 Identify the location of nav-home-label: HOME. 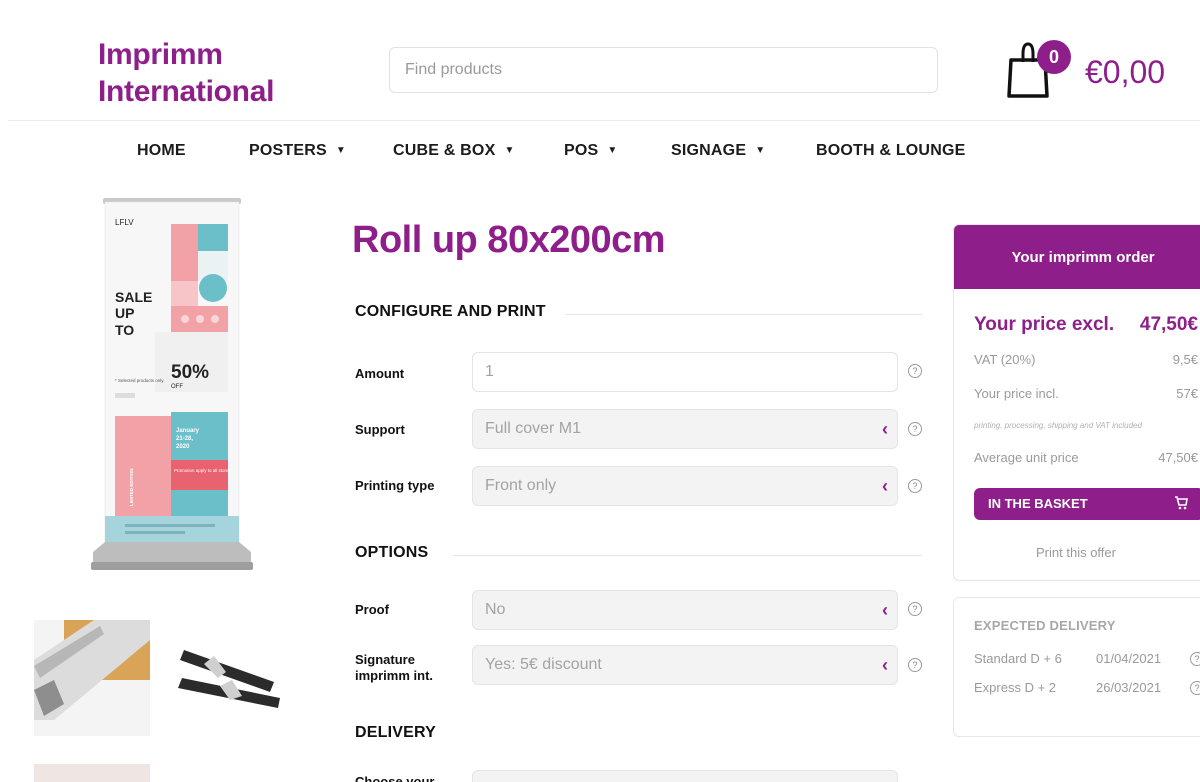
(161, 150).